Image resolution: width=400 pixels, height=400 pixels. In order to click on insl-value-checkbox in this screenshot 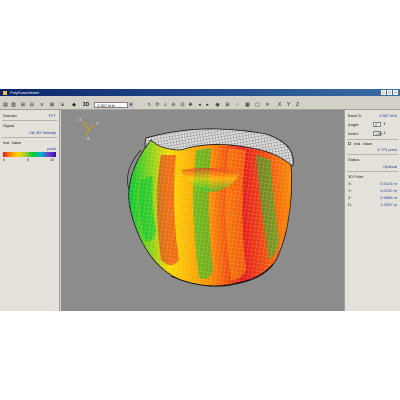, I will do `click(349, 143)`.